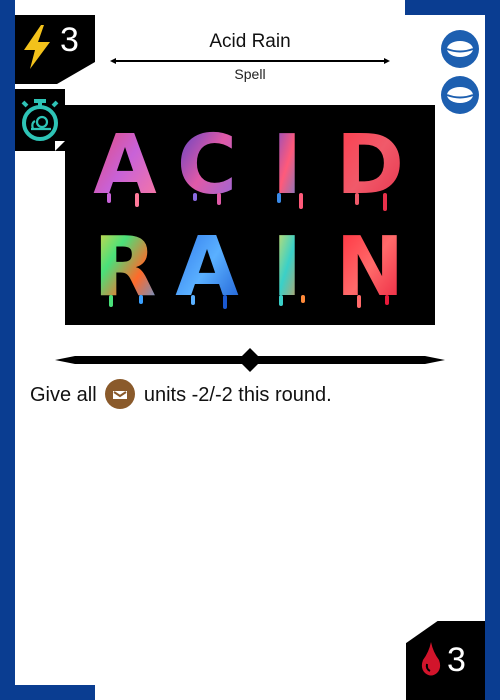 The height and width of the screenshot is (700, 500). Describe the element at coordinates (445, 660) in the screenshot. I see `health-panel` at that location.